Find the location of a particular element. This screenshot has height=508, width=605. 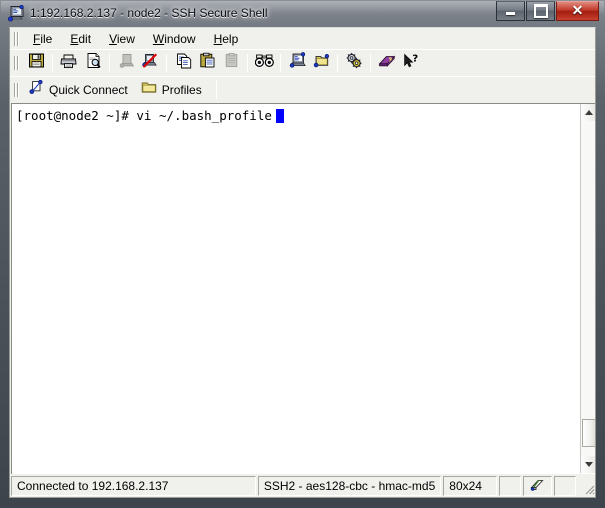

close-button: ✕ is located at coordinates (577, 11).